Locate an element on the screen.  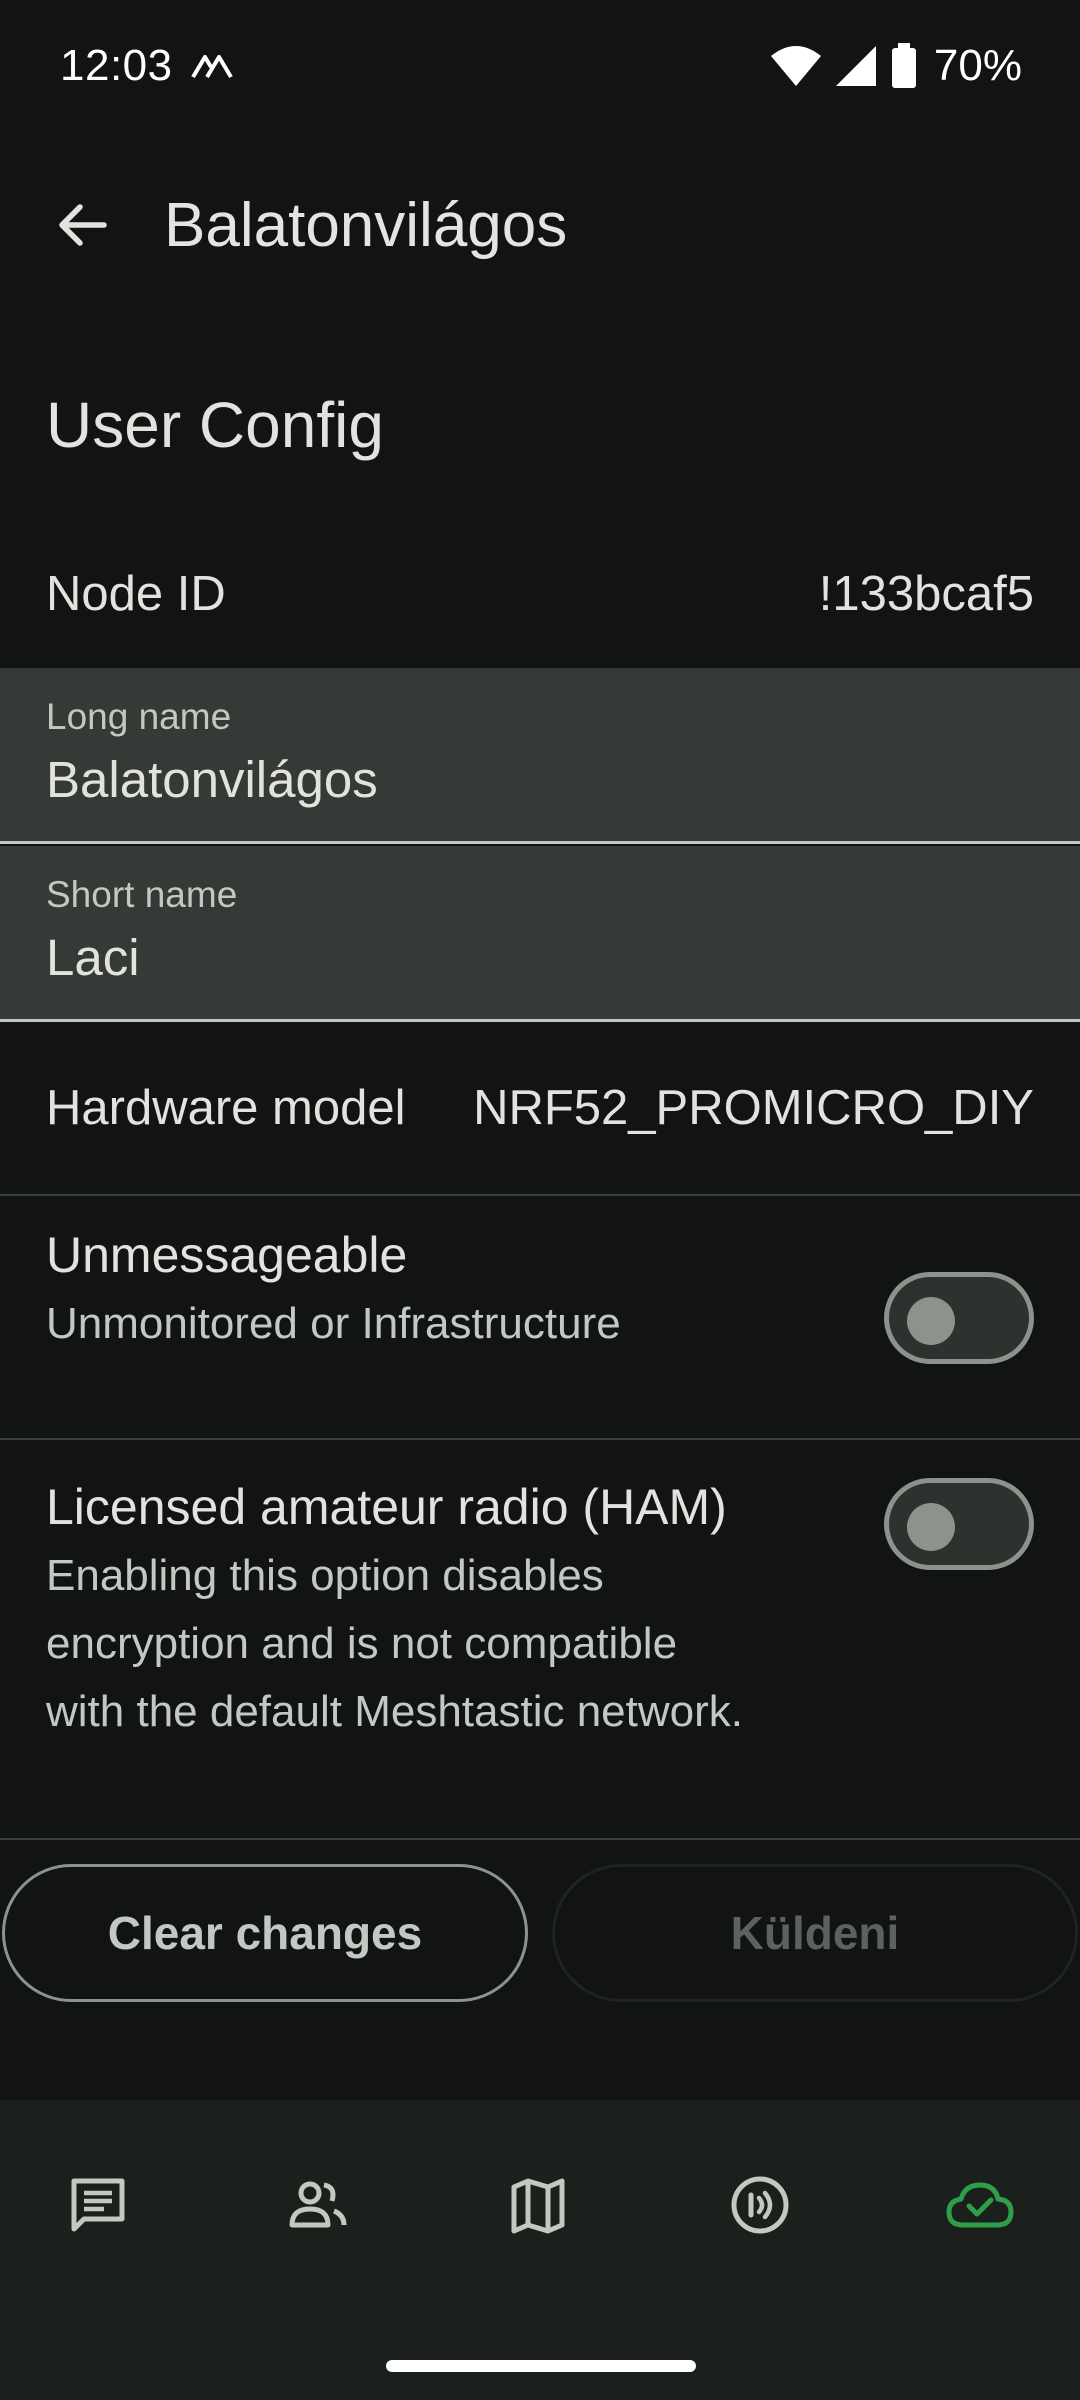
wifi-icon is located at coordinates (795, 66).